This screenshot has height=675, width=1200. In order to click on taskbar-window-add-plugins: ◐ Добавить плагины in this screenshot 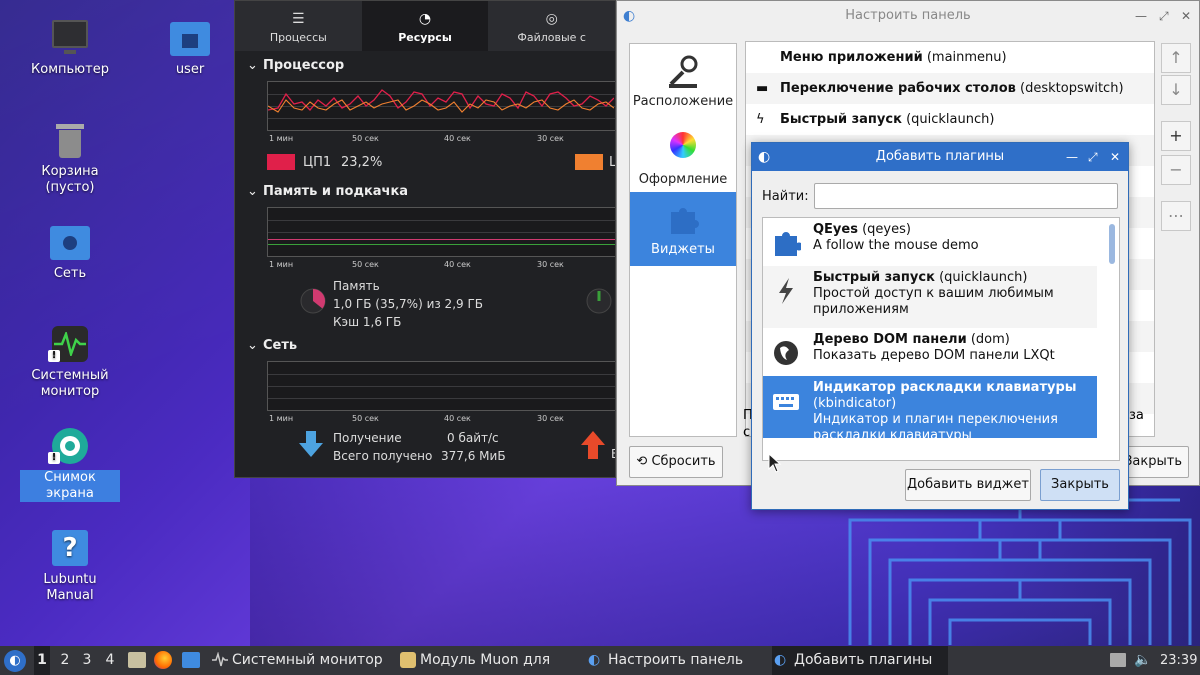, I will do `click(860, 660)`.